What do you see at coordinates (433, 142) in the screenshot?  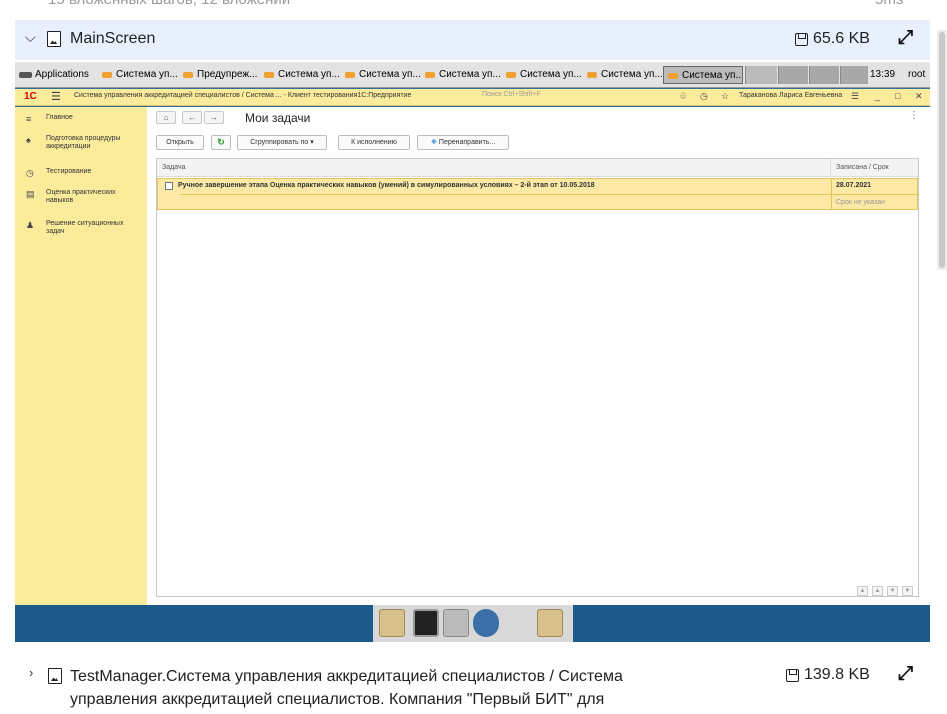 I see `redirect-icon: ❖` at bounding box center [433, 142].